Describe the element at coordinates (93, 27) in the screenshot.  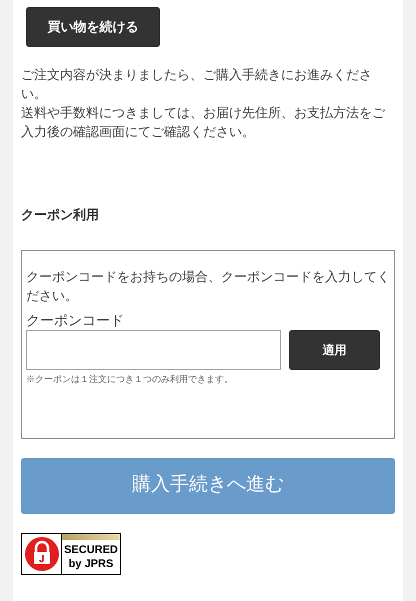
I see `continue-shopping-button: 買い物を続ける` at that location.